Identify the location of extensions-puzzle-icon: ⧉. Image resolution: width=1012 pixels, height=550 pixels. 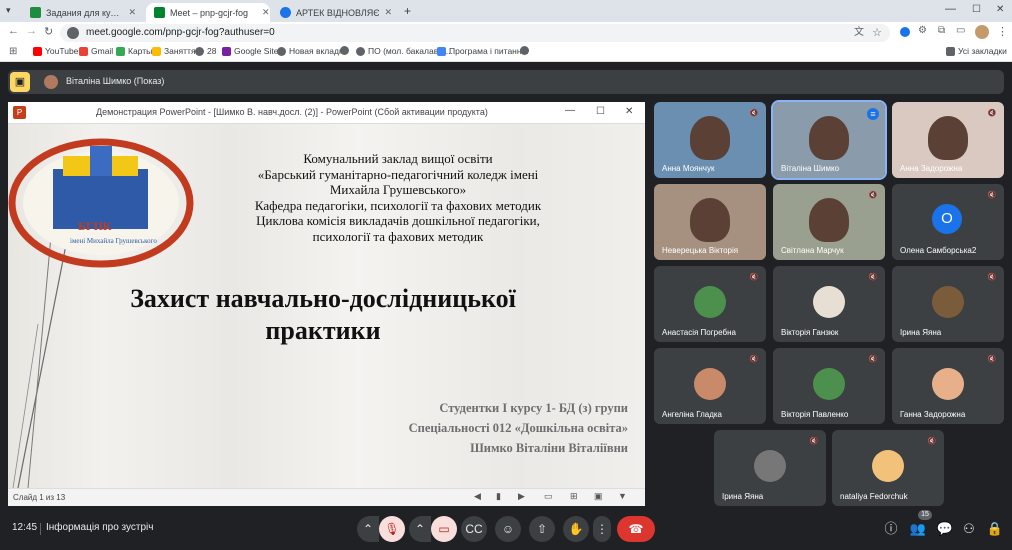
(941, 30).